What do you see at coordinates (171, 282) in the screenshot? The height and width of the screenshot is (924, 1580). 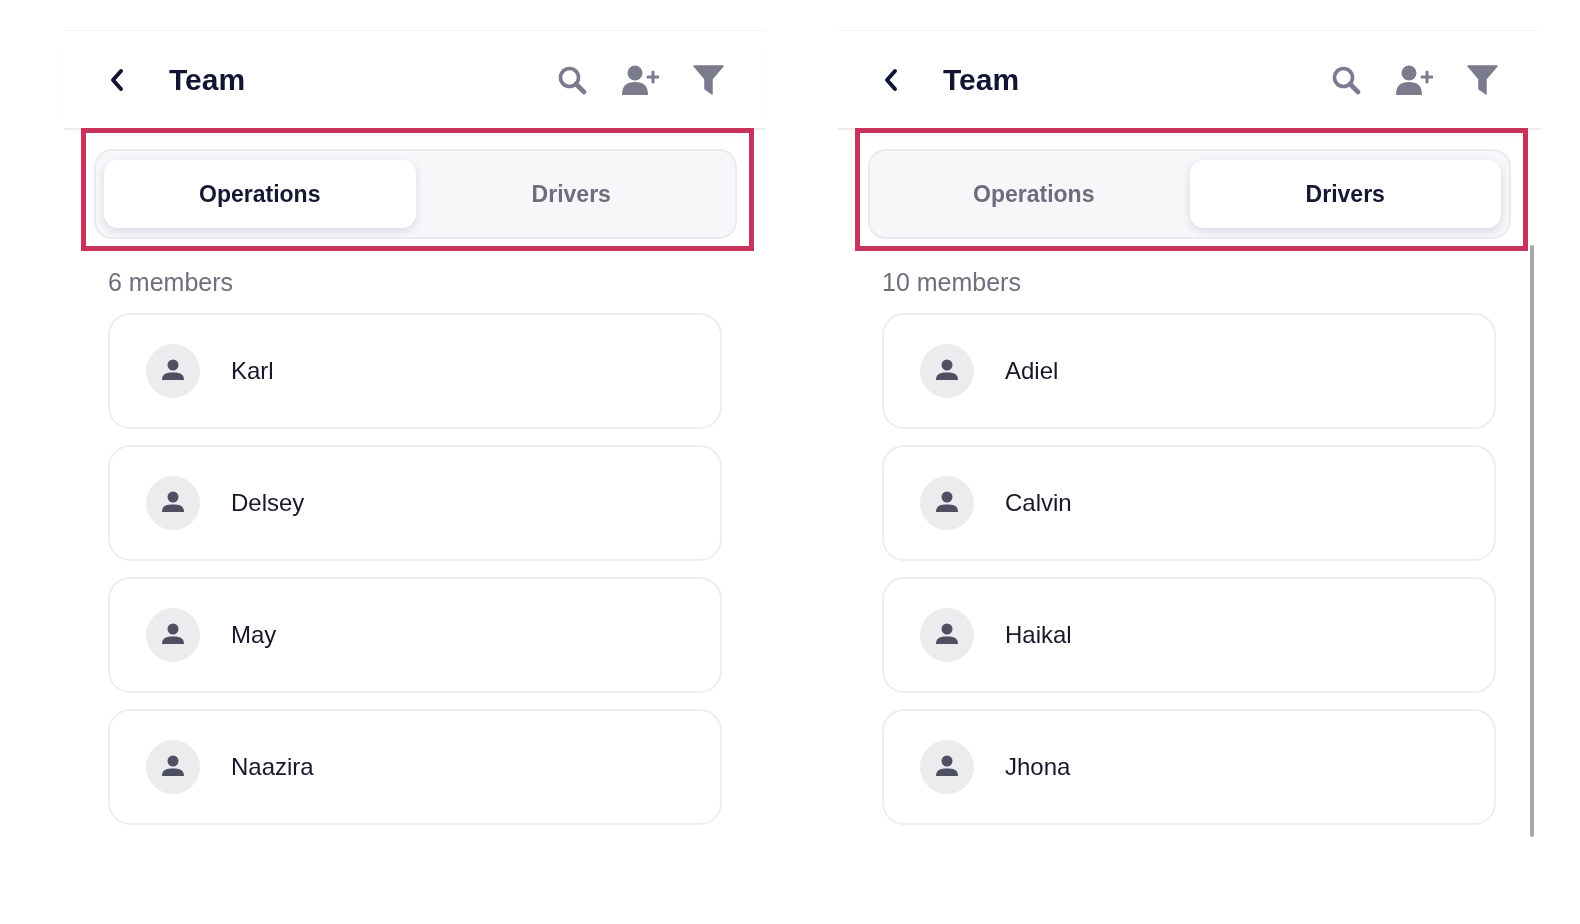 I see `member-count: 6 members` at bounding box center [171, 282].